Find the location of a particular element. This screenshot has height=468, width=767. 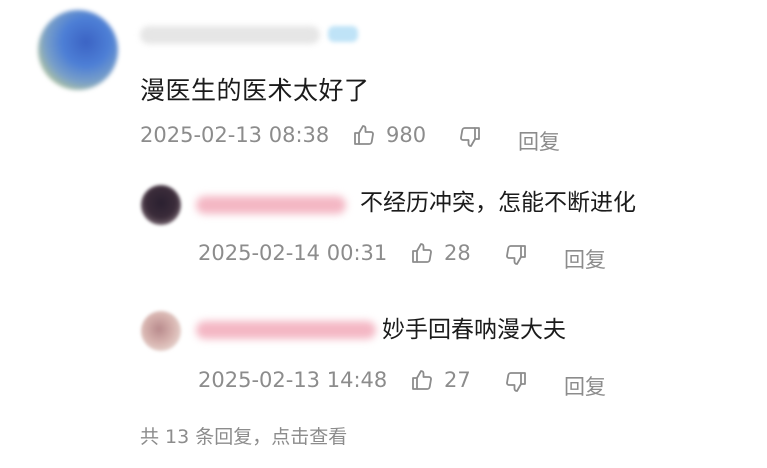

reply-time: 2025-02-14 00:31 is located at coordinates (293, 253).